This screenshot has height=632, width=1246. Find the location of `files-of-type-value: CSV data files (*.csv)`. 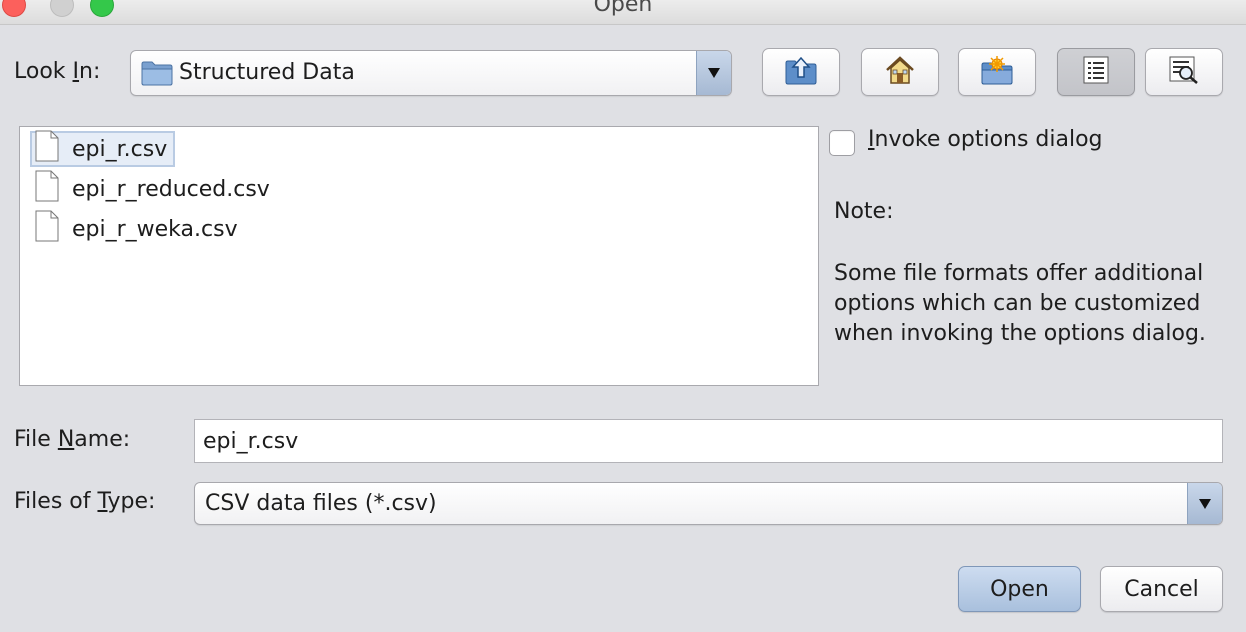

files-of-type-value: CSV data files (*.csv) is located at coordinates (321, 503).